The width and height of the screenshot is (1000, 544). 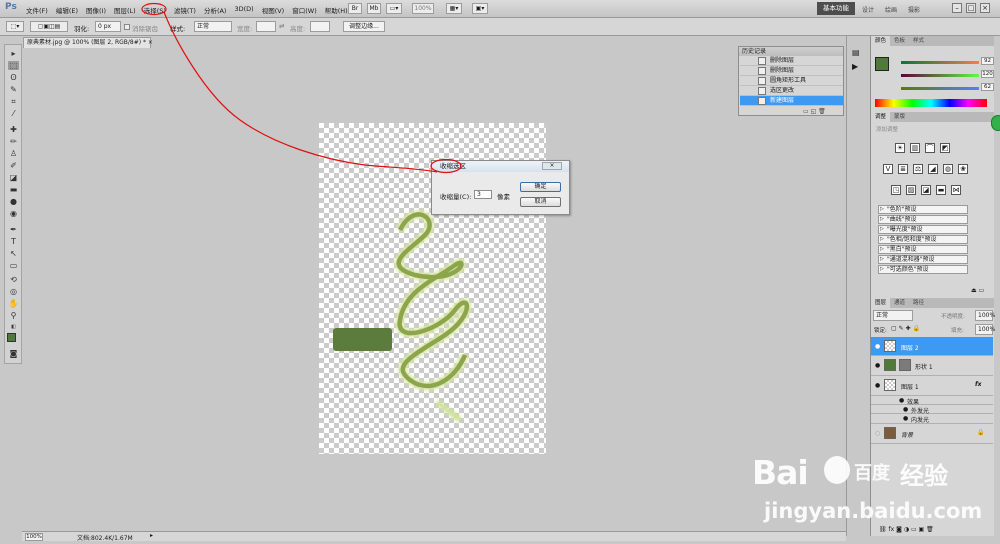 I want to click on brightness-icon: ☀, so click(x=900, y=148).